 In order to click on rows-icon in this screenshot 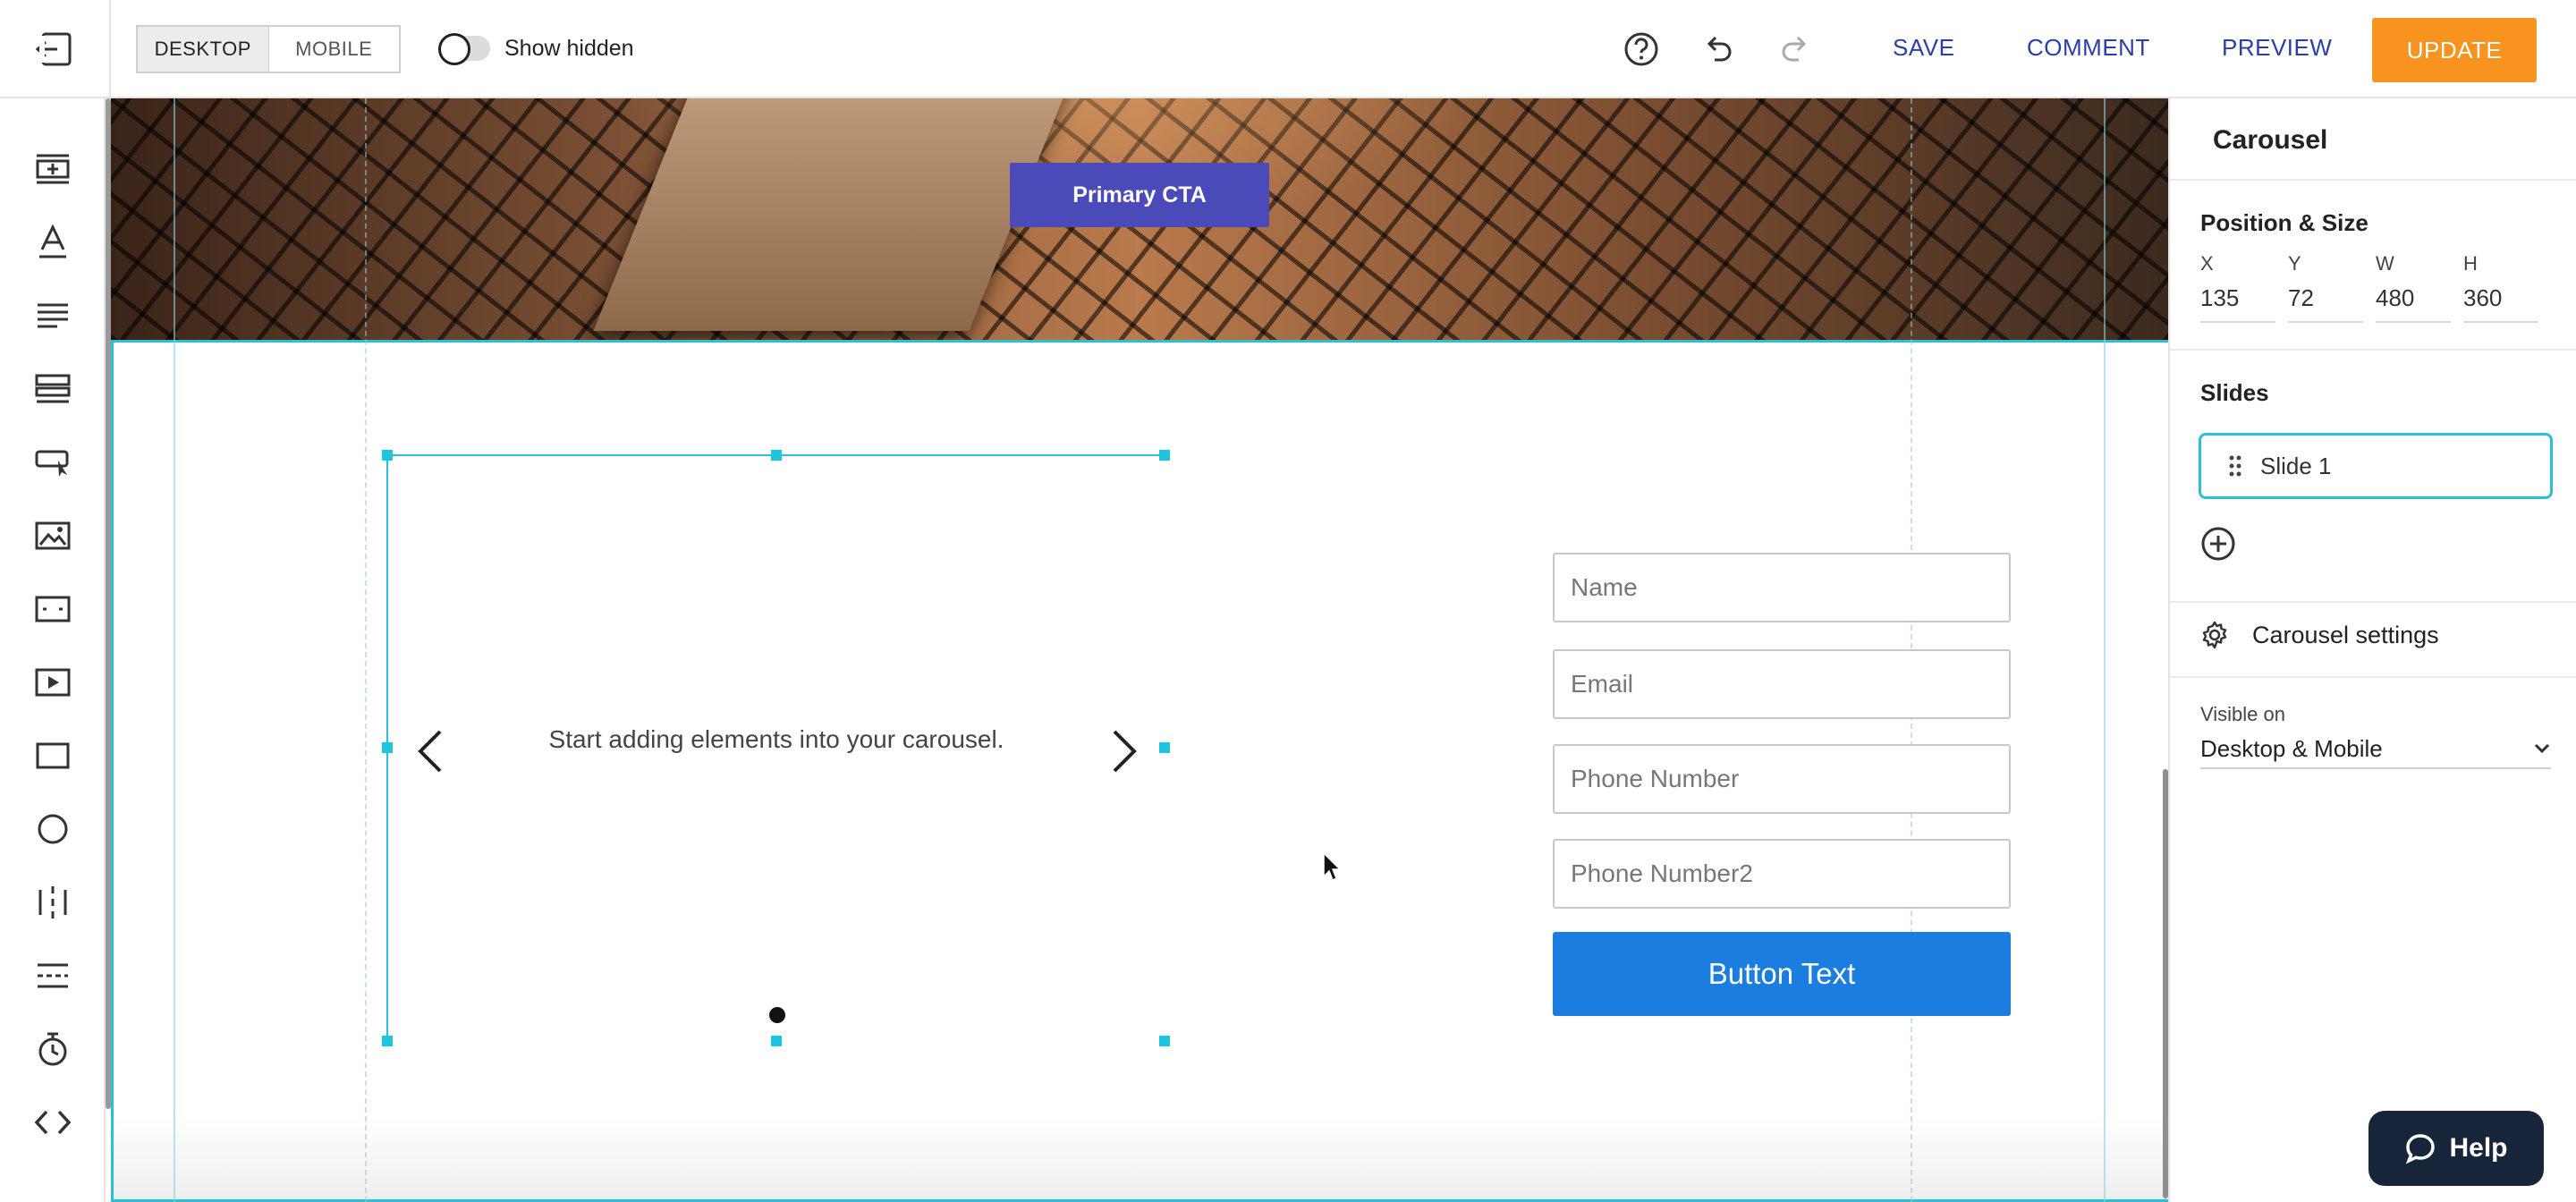, I will do `click(52, 389)`.